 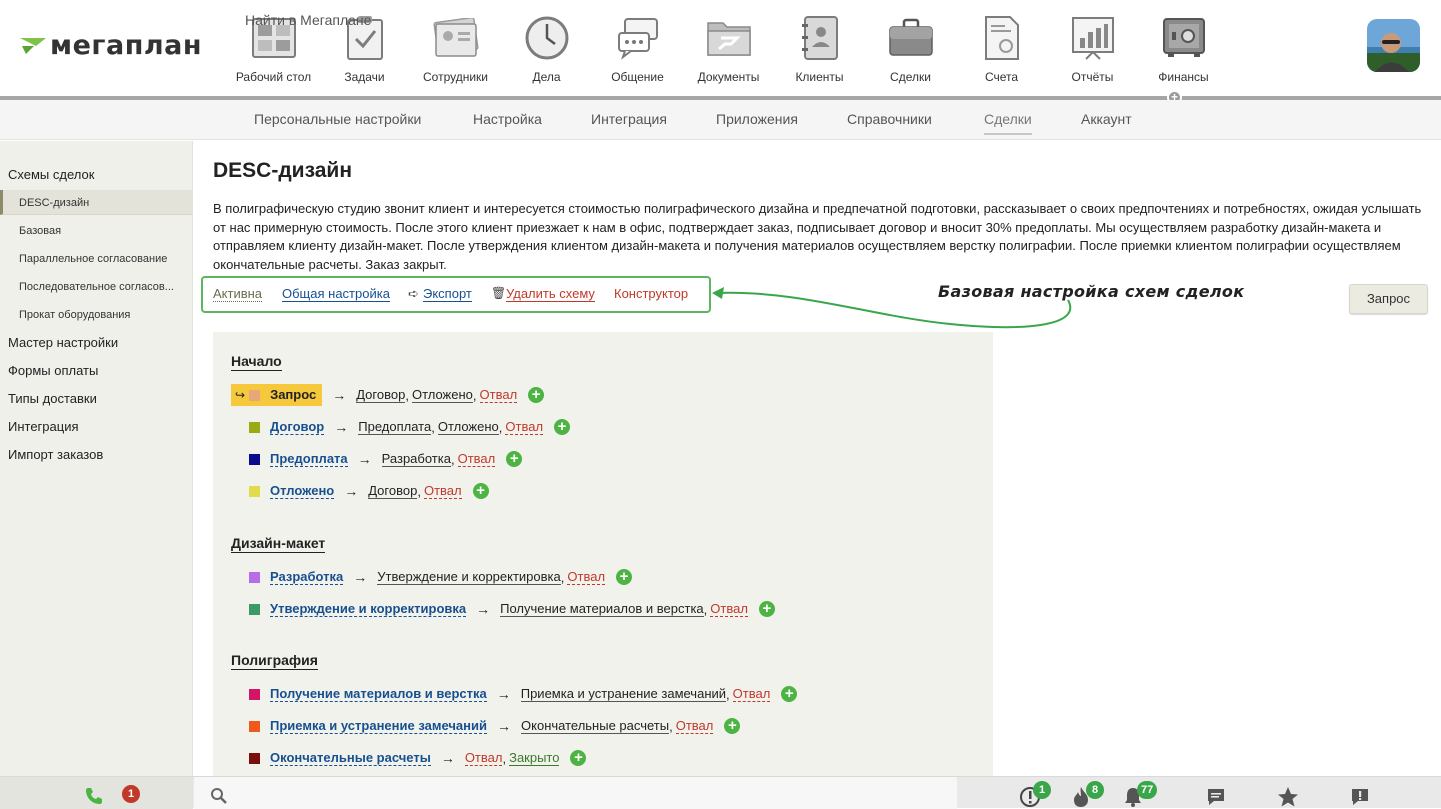 I want to click on tab-integration: Интеграция, so click(x=629, y=119).